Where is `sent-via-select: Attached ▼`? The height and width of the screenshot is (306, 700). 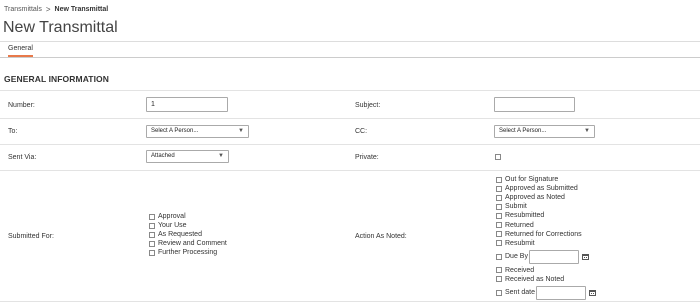
sent-via-select: Attached ▼ is located at coordinates (187, 156).